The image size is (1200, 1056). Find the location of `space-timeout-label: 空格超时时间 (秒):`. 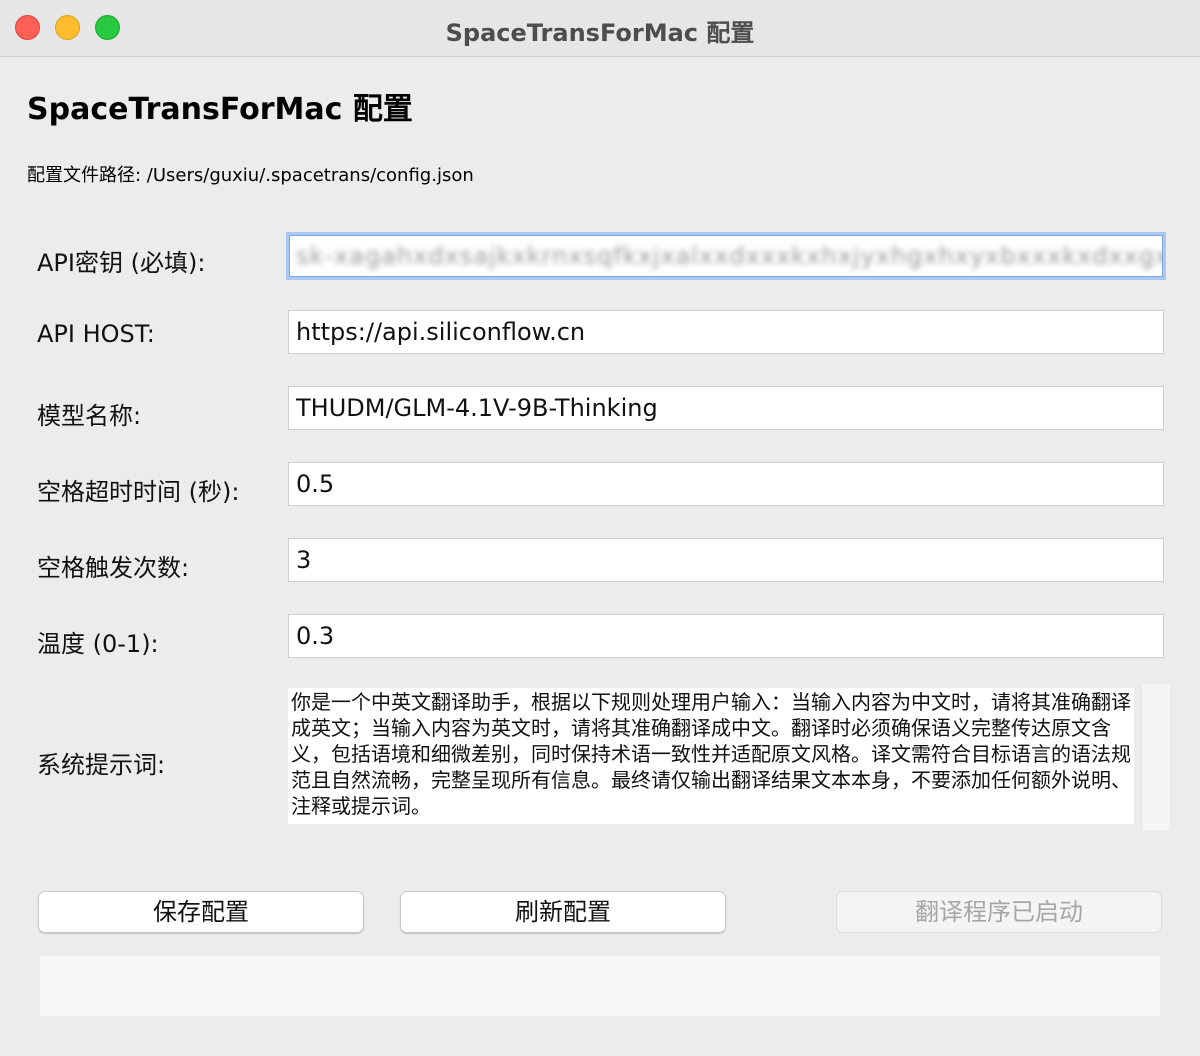

space-timeout-label: 空格超时时间 (秒): is located at coordinates (138, 492).